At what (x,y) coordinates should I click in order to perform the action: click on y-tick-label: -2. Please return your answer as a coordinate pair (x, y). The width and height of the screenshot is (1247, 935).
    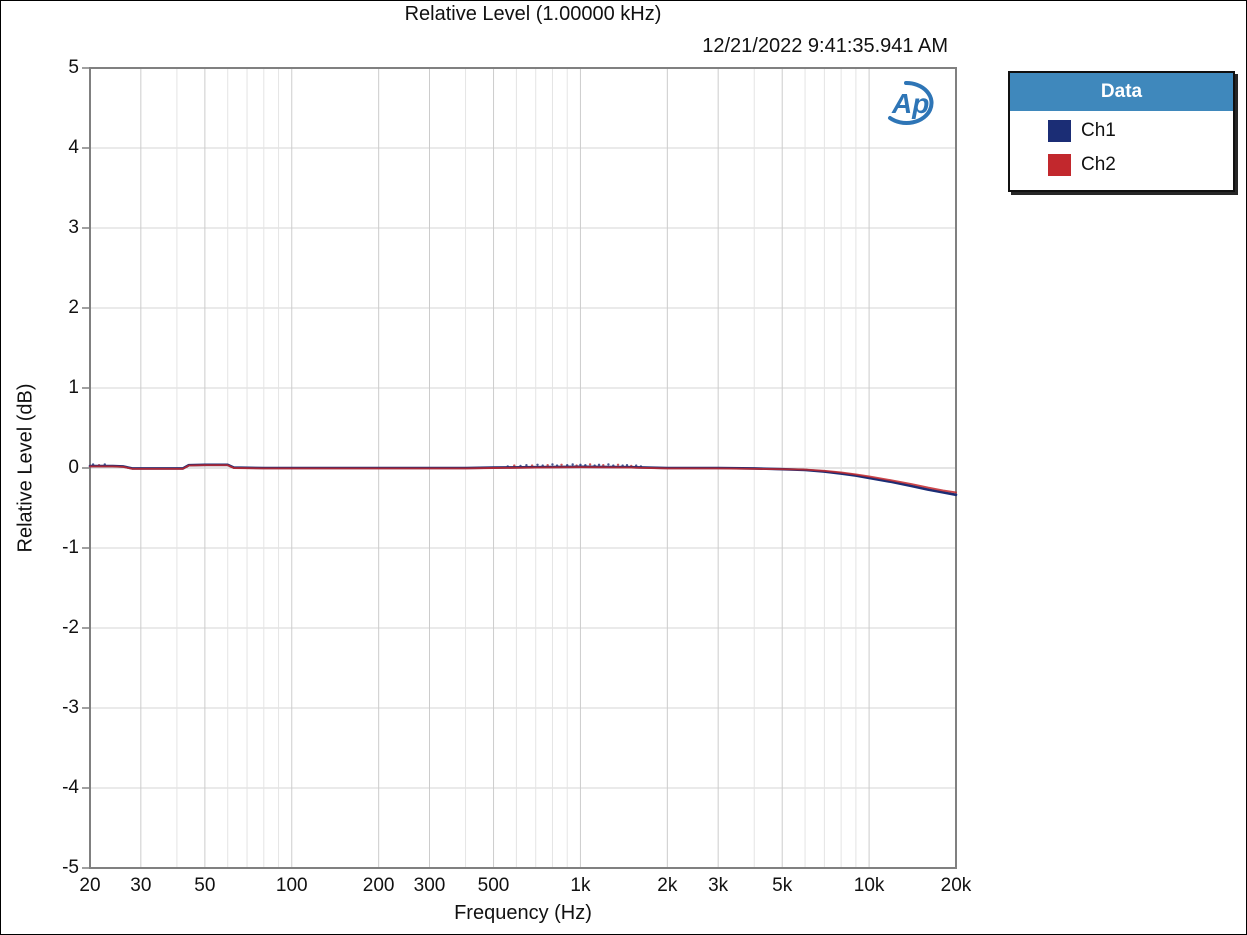
    Looking at the image, I should click on (70, 627).